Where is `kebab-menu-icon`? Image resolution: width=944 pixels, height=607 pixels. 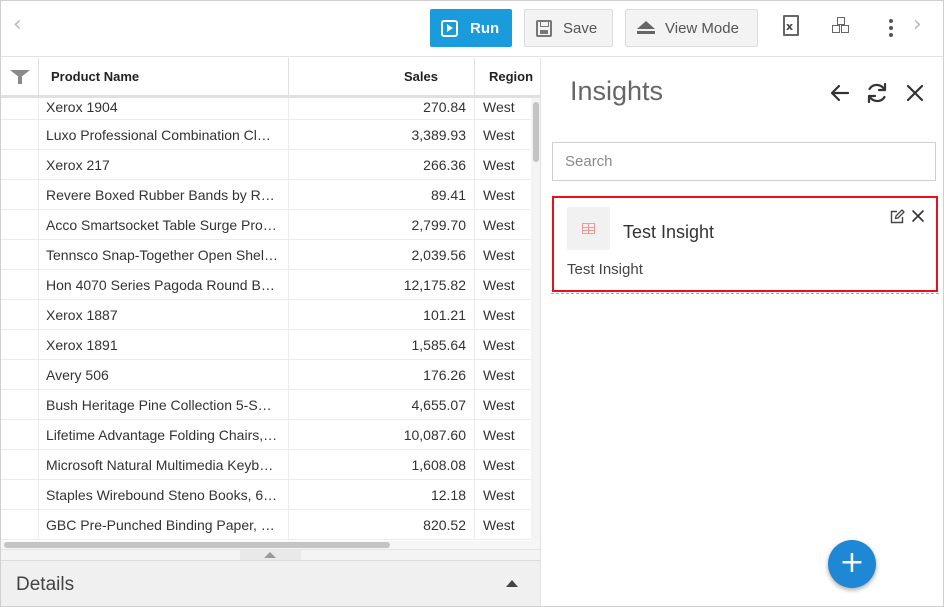 kebab-menu-icon is located at coordinates (891, 28).